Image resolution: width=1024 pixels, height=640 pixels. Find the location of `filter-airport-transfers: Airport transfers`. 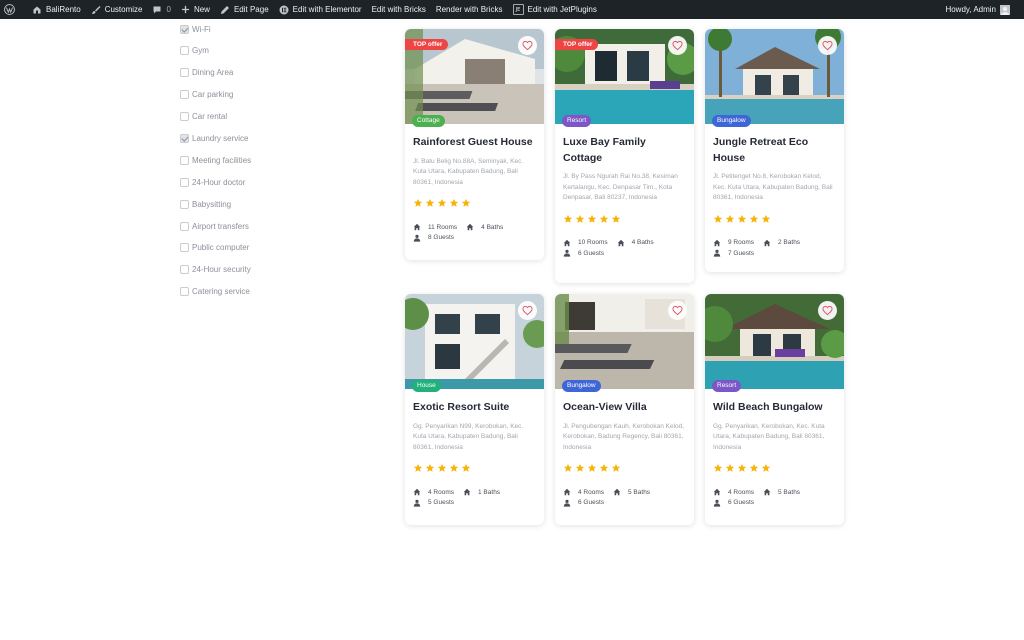

filter-airport-transfers: Airport transfers is located at coordinates (215, 226).